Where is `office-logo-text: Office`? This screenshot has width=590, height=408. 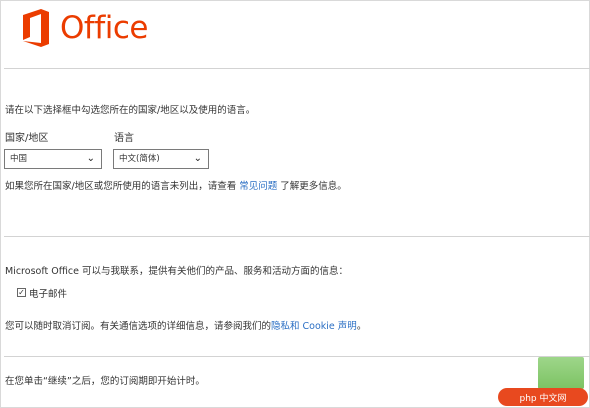
office-logo-text: Office is located at coordinates (104, 28).